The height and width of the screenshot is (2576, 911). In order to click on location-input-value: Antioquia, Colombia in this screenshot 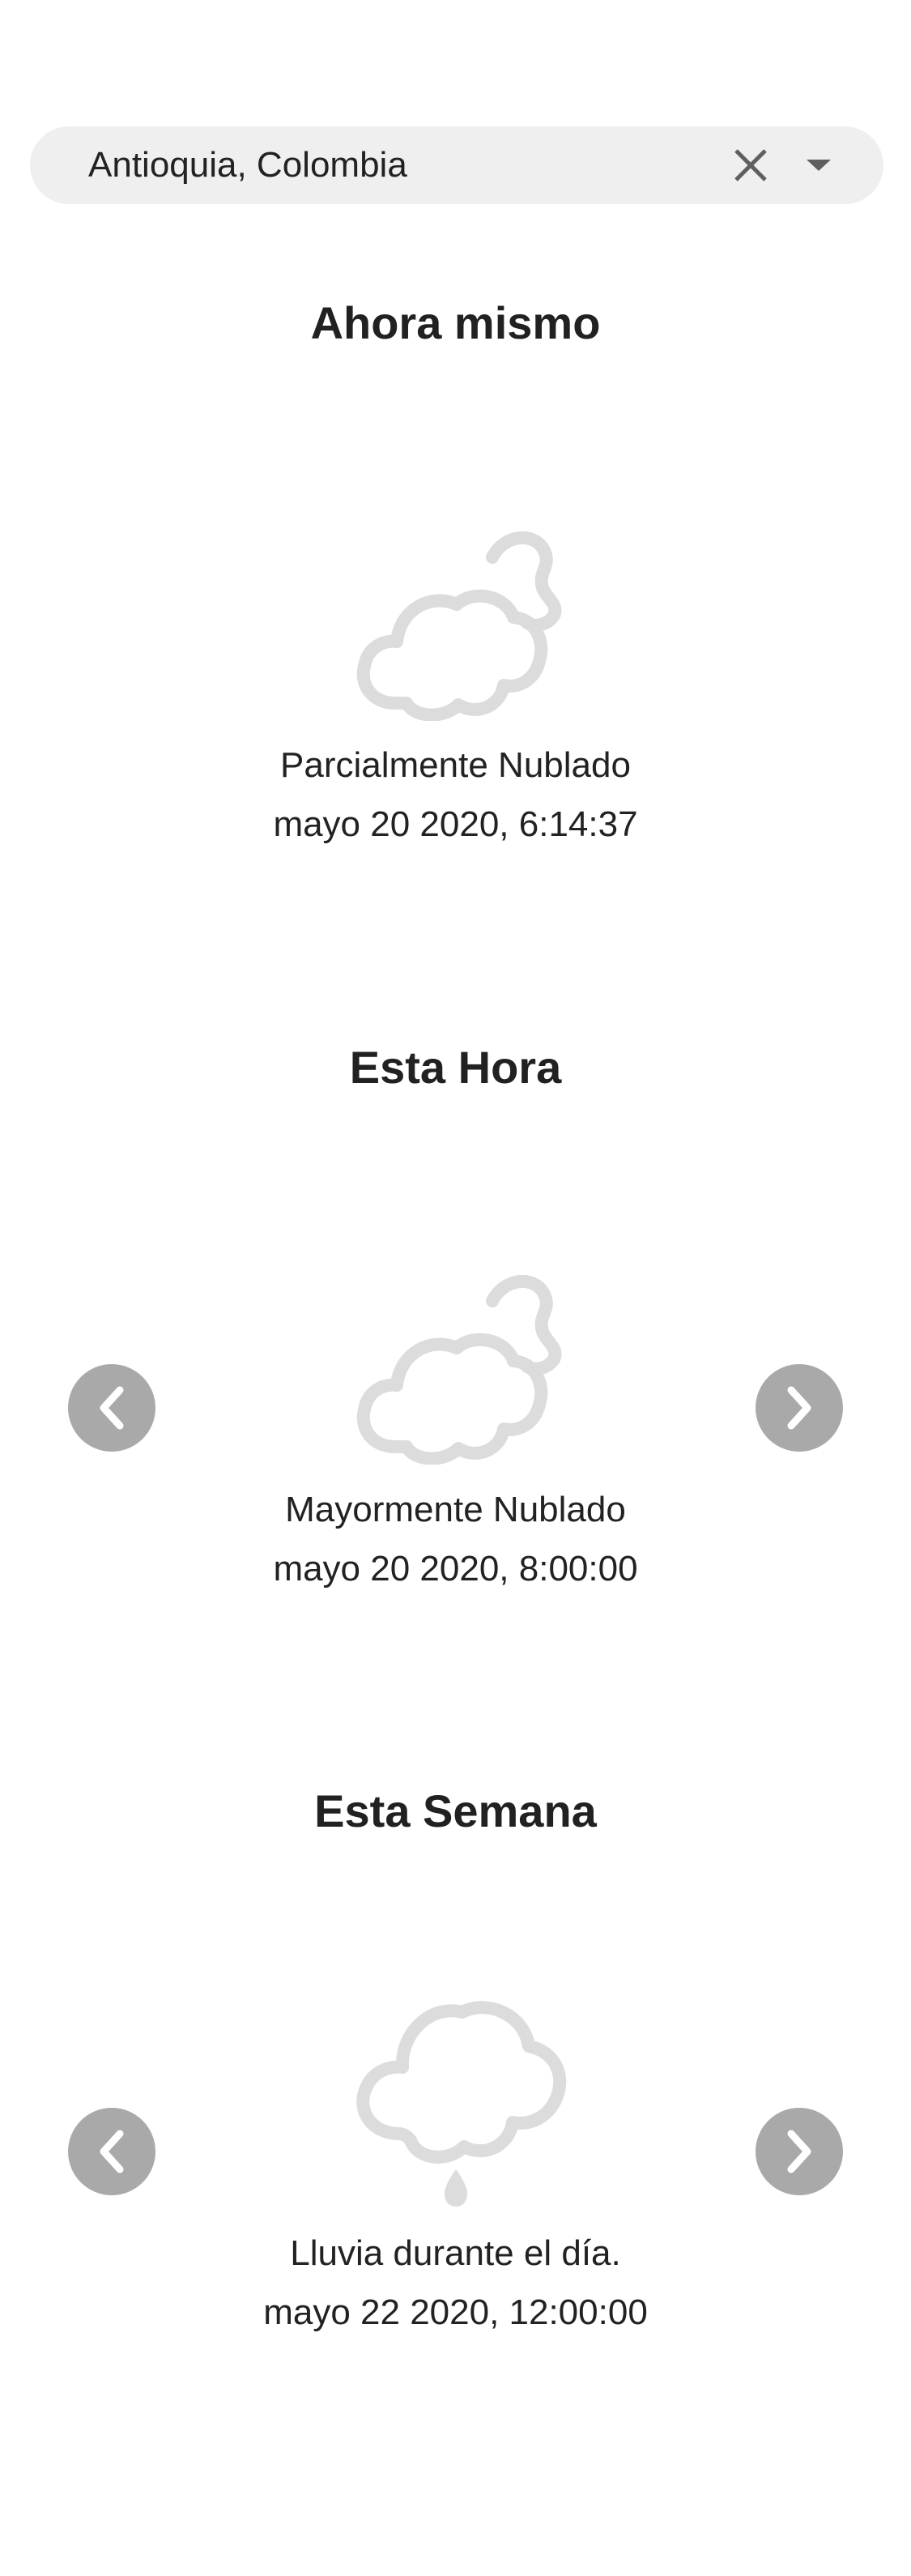, I will do `click(248, 165)`.